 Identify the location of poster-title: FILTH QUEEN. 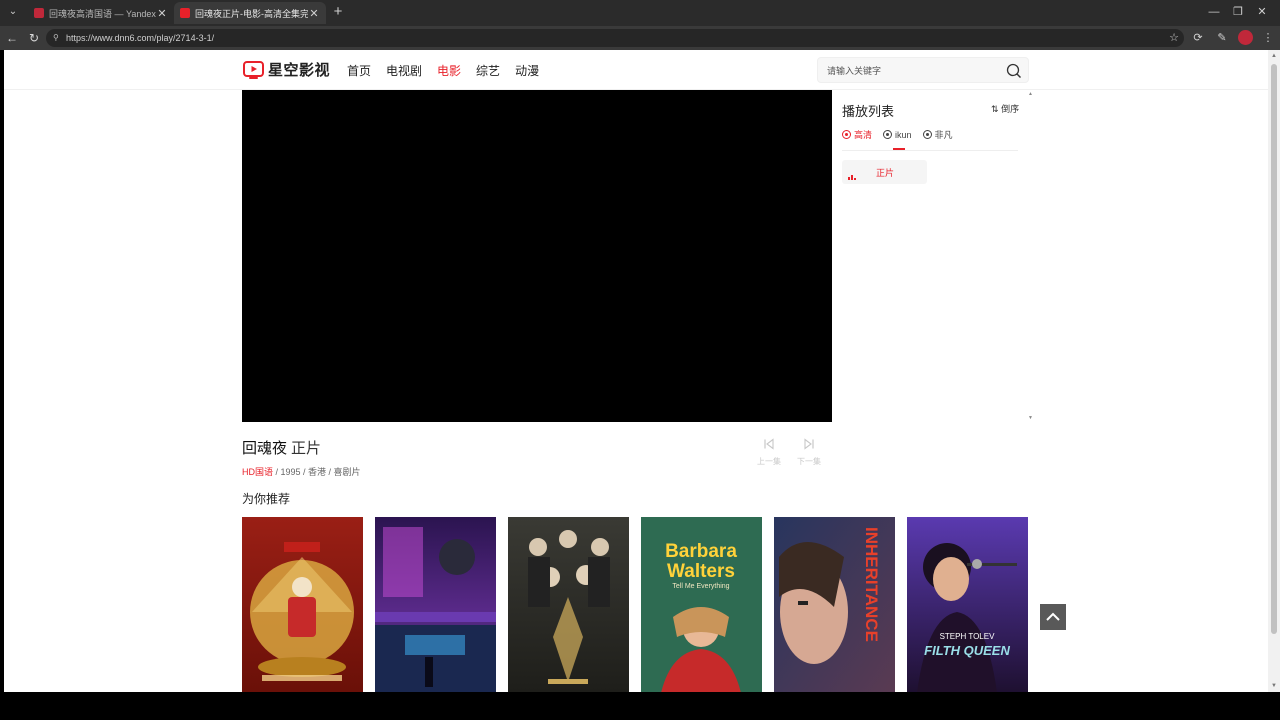
(967, 650).